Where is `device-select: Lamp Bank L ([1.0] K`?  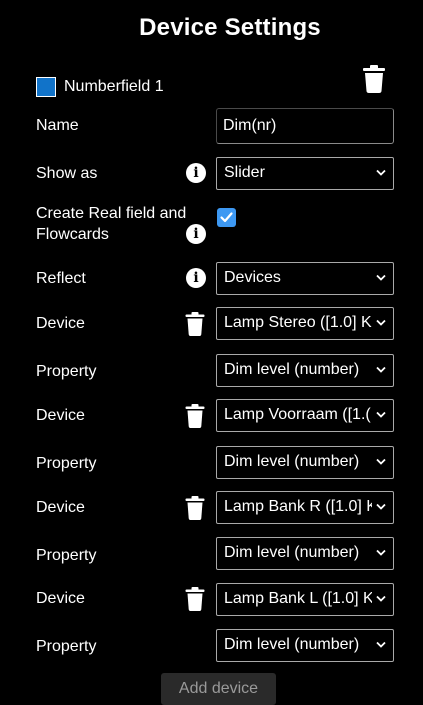
device-select: Lamp Bank L ([1.0] K is located at coordinates (305, 599).